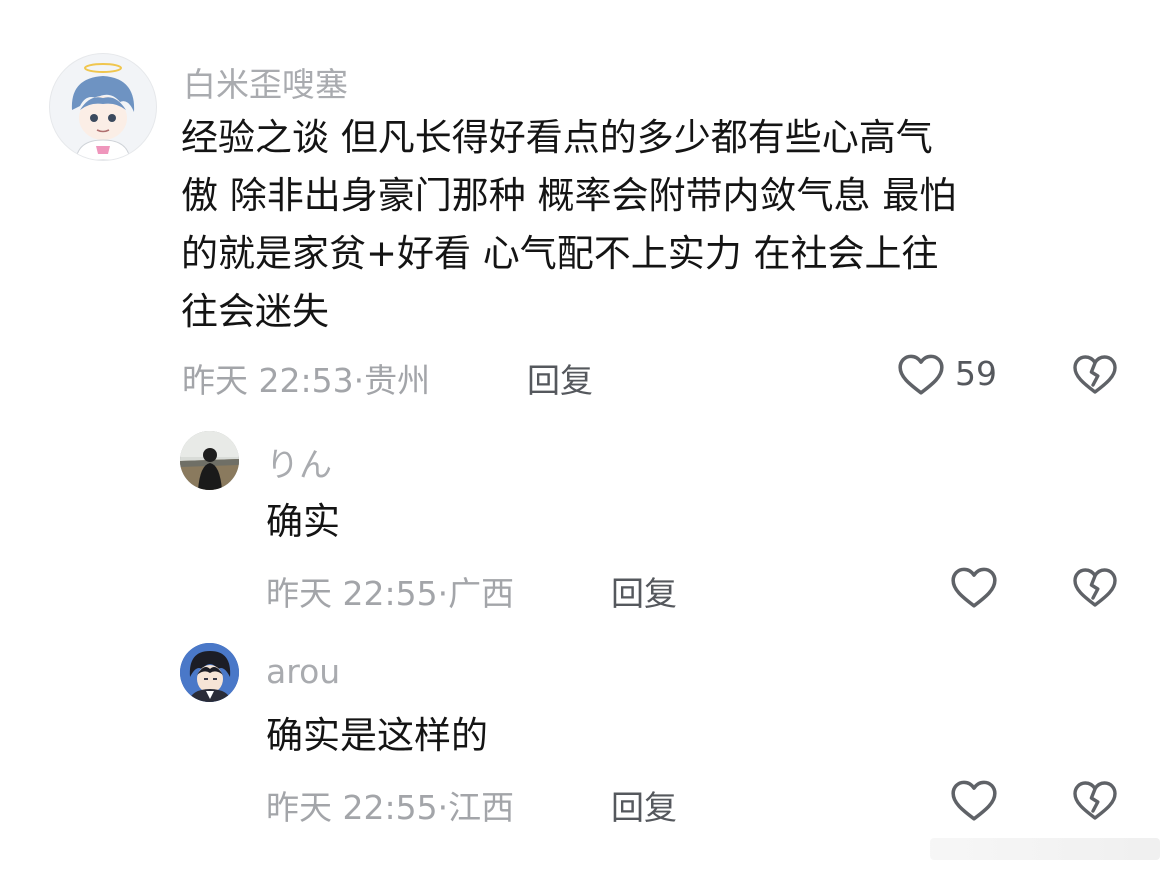 The image size is (1170, 872). I want to click on comment-time: 昨天 22:53, so click(268, 380).